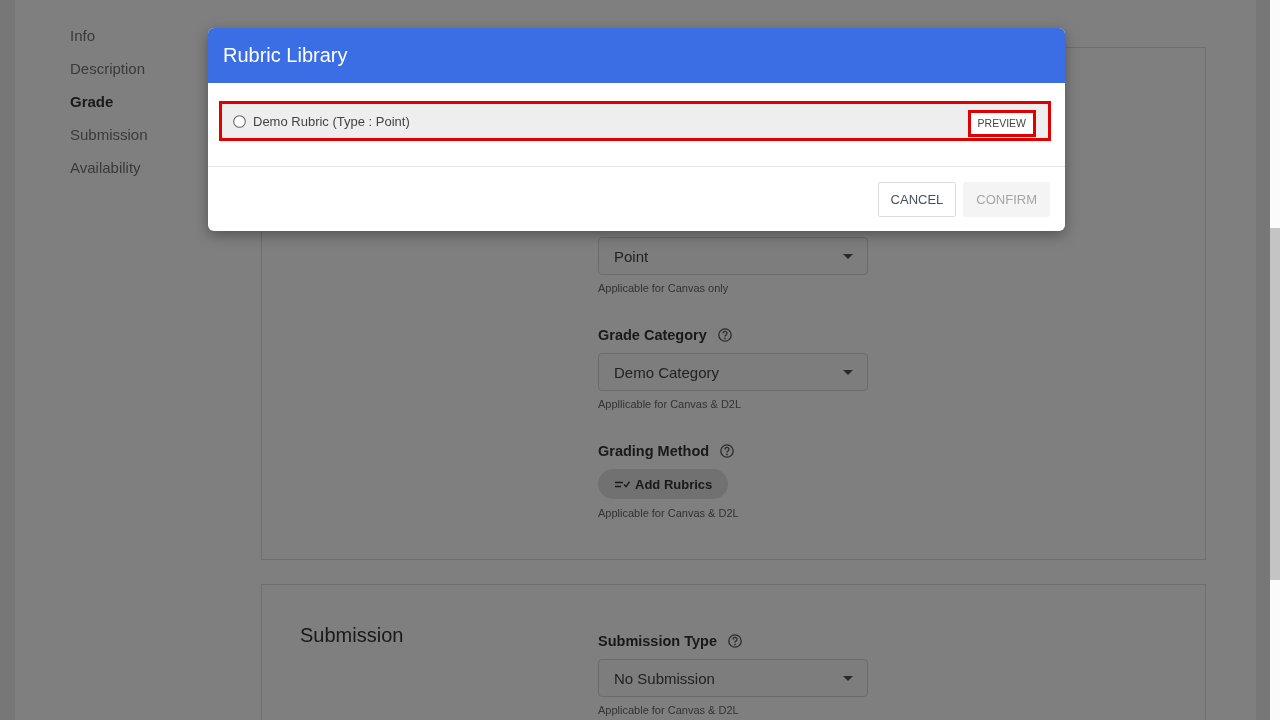 The height and width of the screenshot is (720, 1280). Describe the element at coordinates (109, 134) in the screenshot. I see `sidebar-item: Submission` at that location.